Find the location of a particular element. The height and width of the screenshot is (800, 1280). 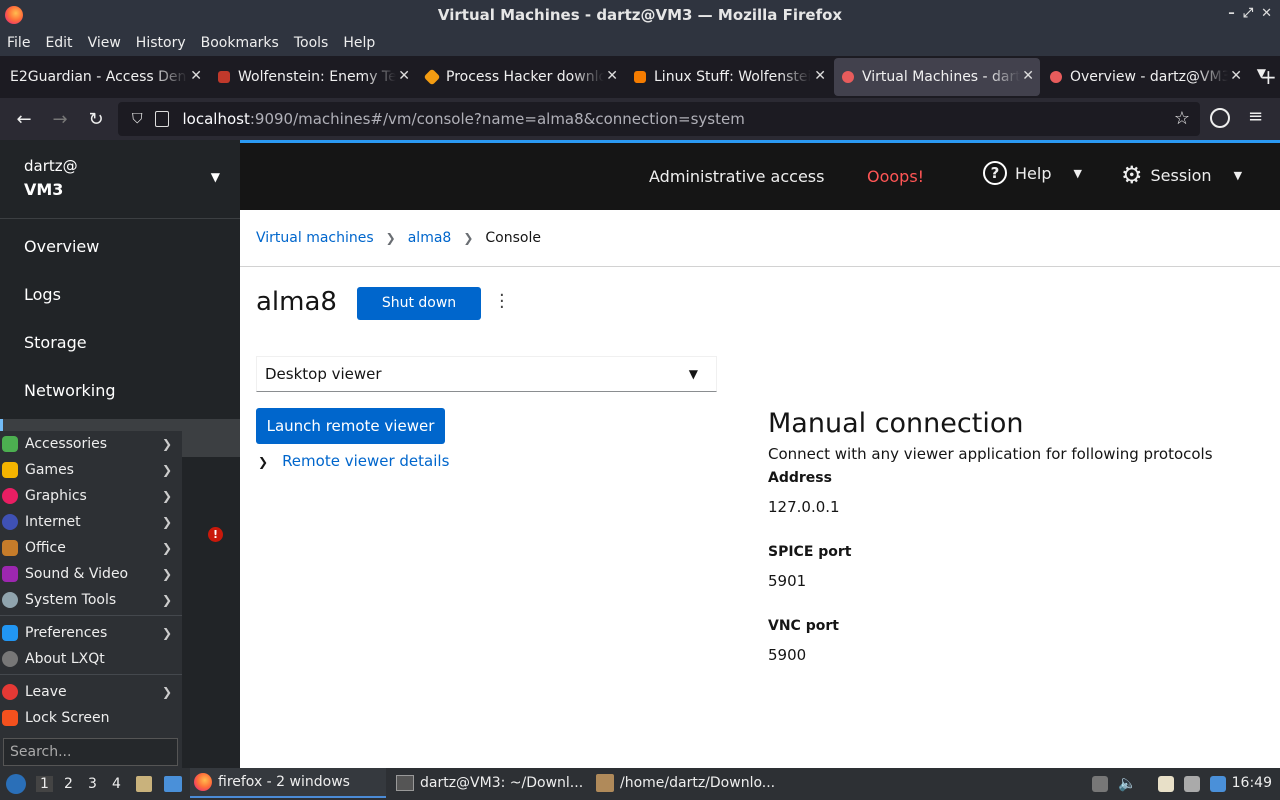

menu-item-label: Lock Screen is located at coordinates (67, 718).